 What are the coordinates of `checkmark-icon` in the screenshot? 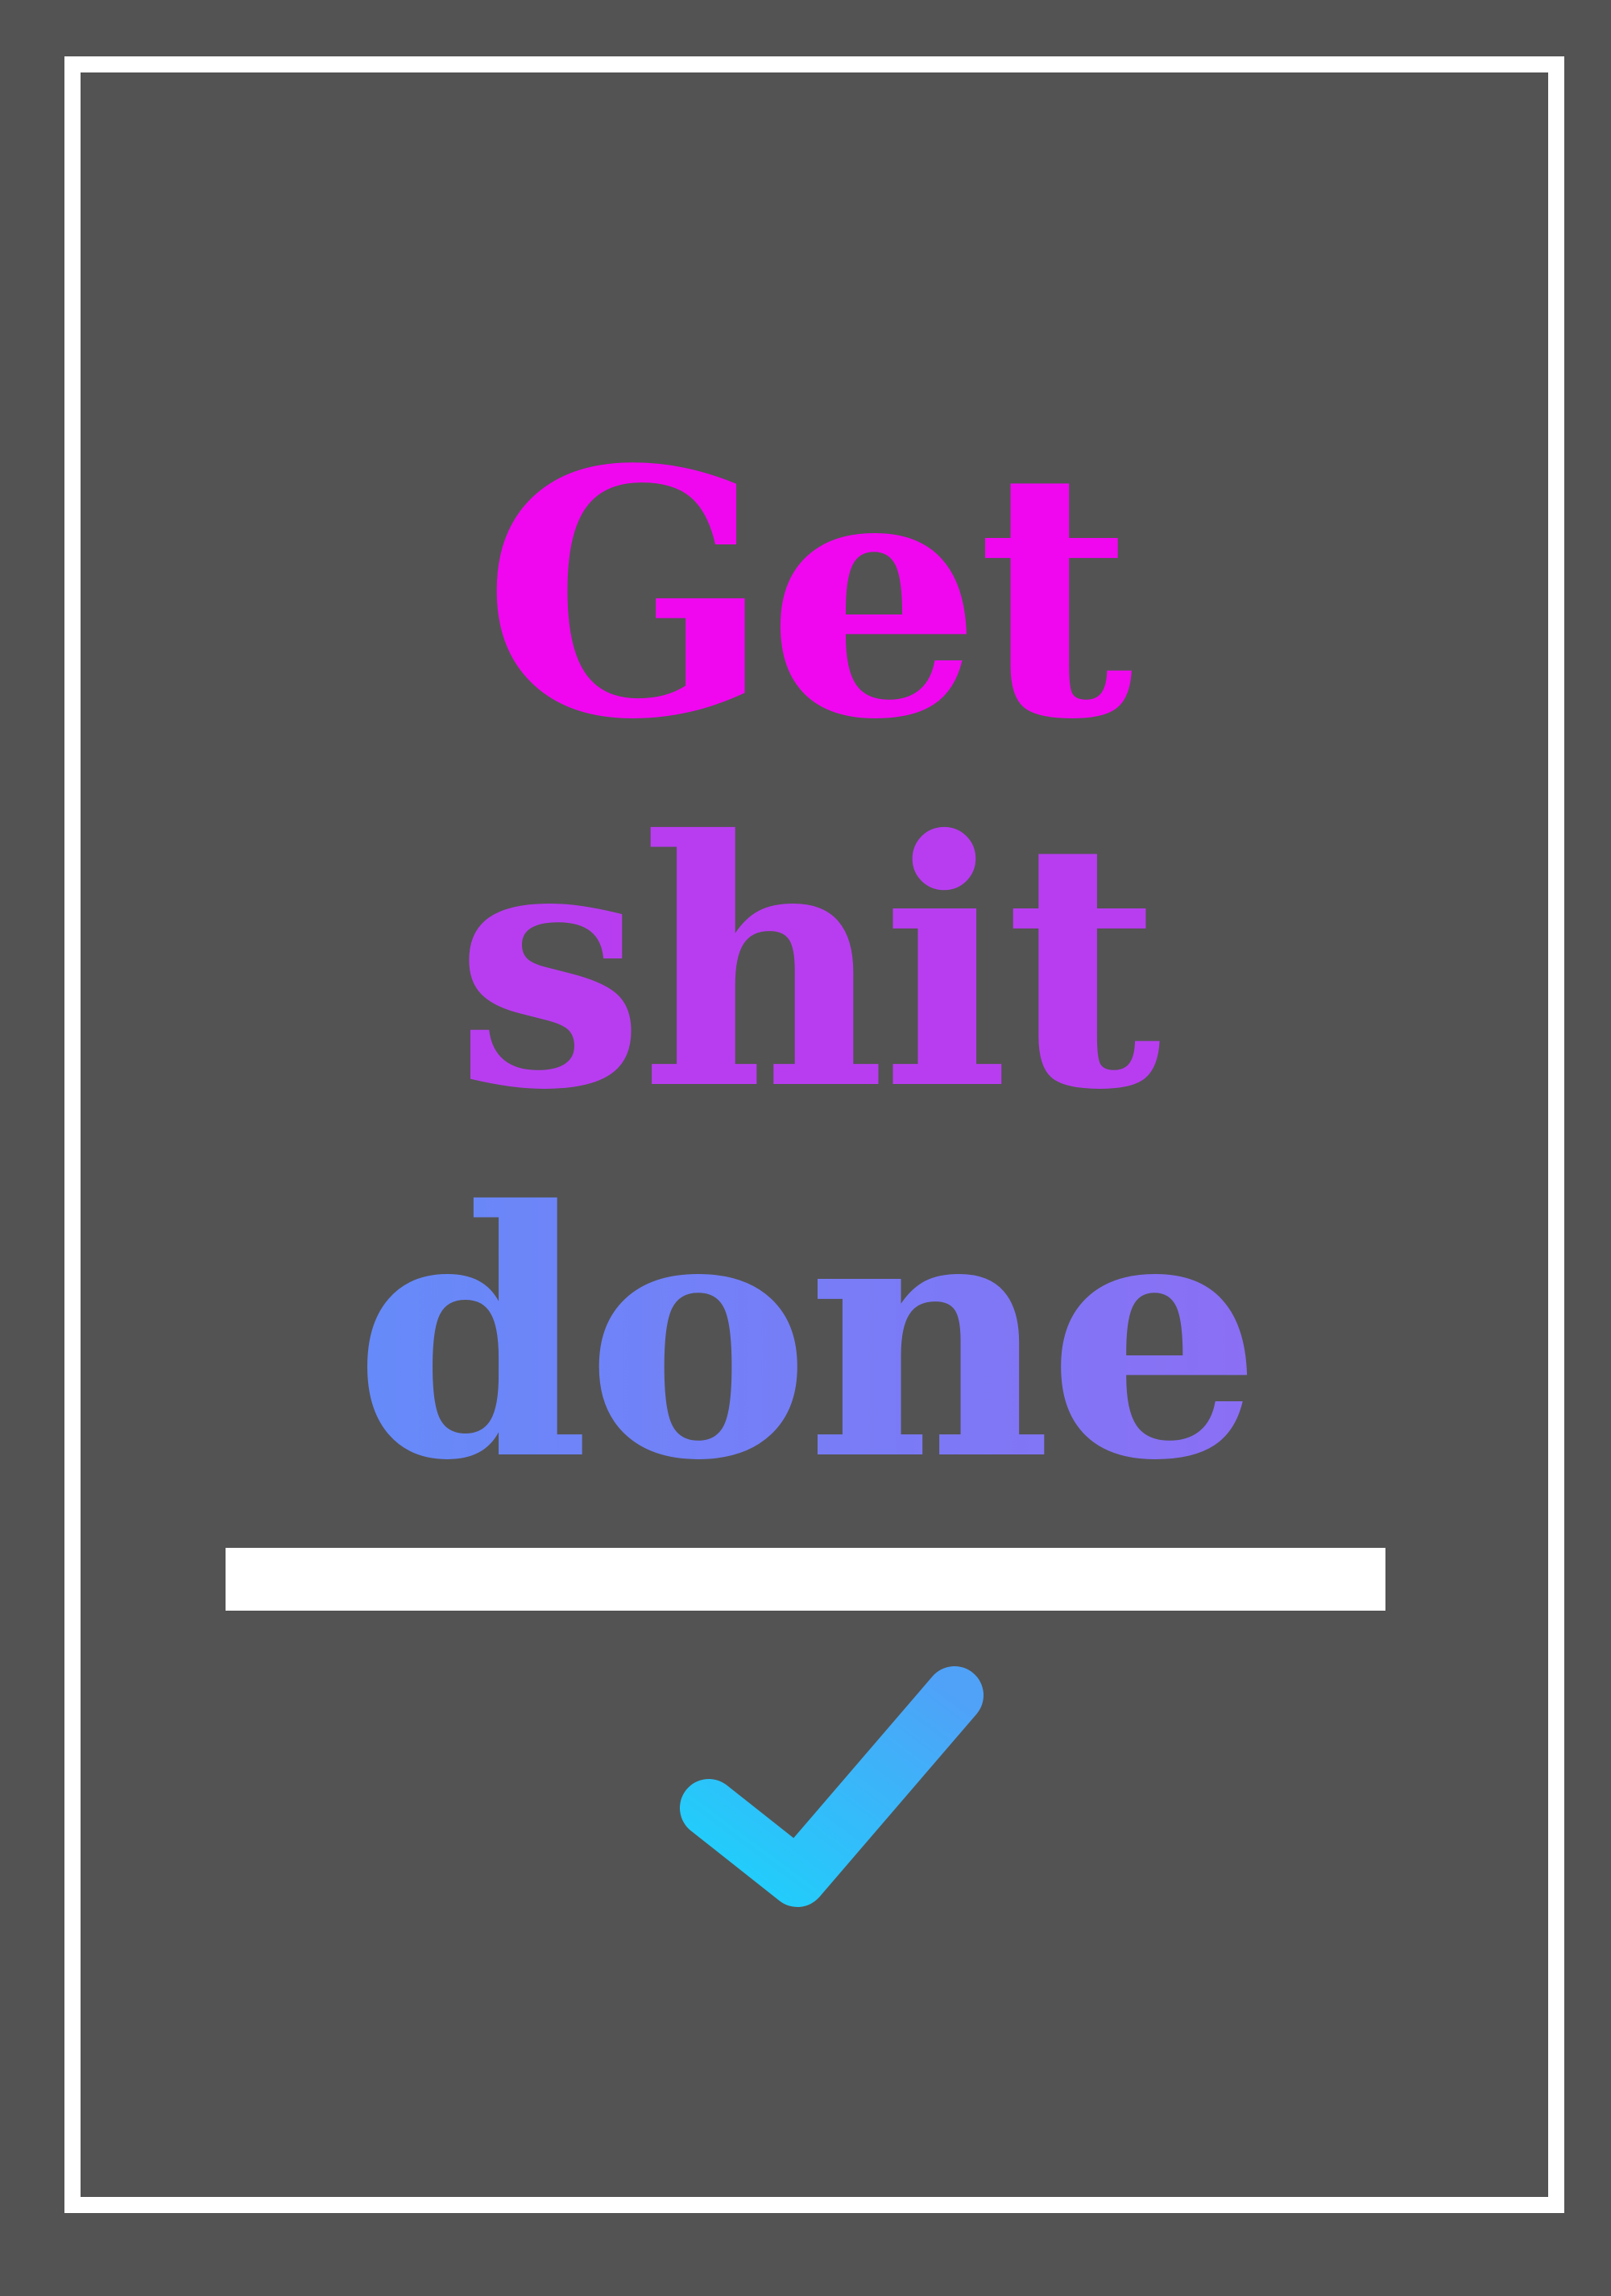 It's located at (832, 1786).